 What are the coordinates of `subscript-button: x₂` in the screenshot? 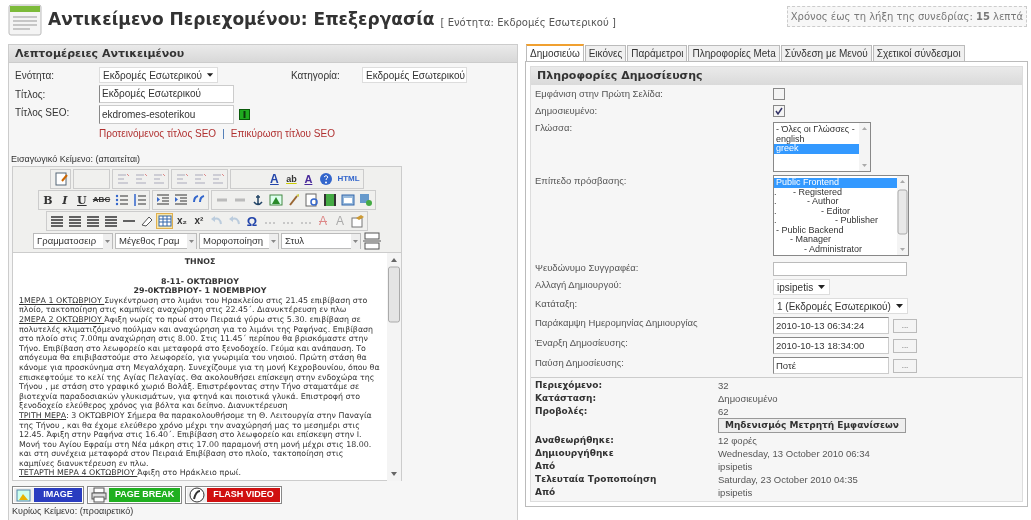 It's located at (182, 221).